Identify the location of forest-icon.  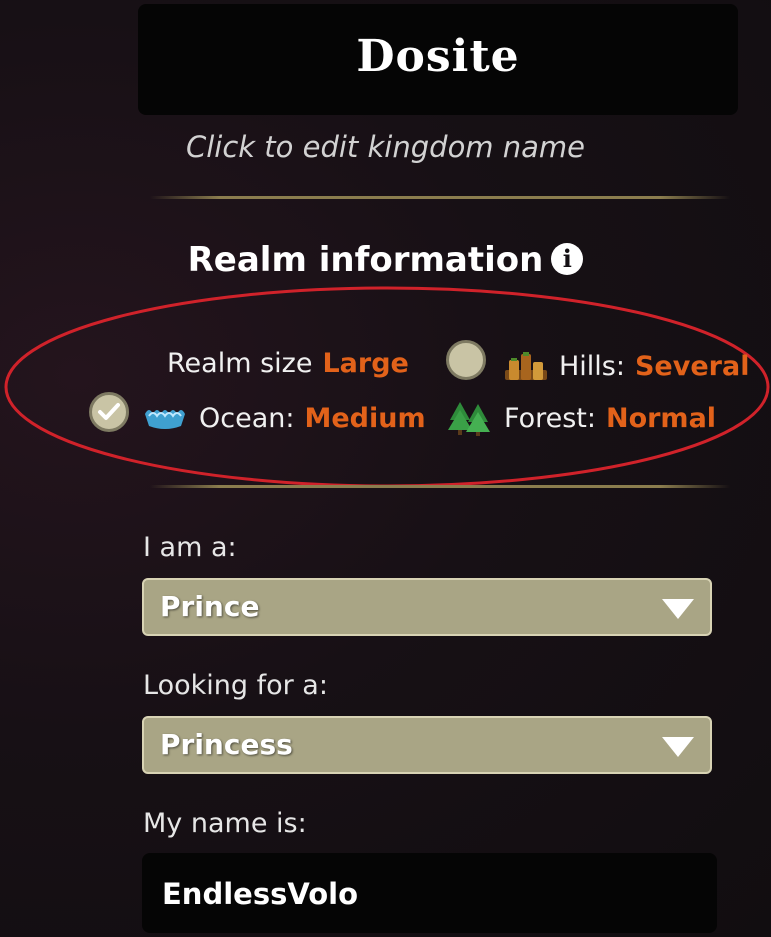
(469, 419).